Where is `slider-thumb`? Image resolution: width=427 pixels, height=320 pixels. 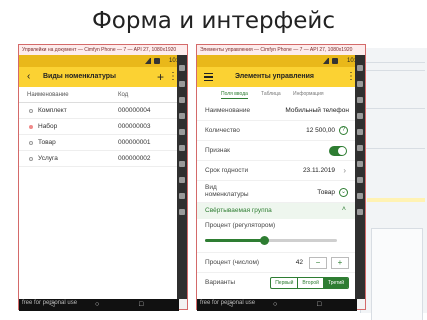
slider-thumb is located at coordinates (265, 240).